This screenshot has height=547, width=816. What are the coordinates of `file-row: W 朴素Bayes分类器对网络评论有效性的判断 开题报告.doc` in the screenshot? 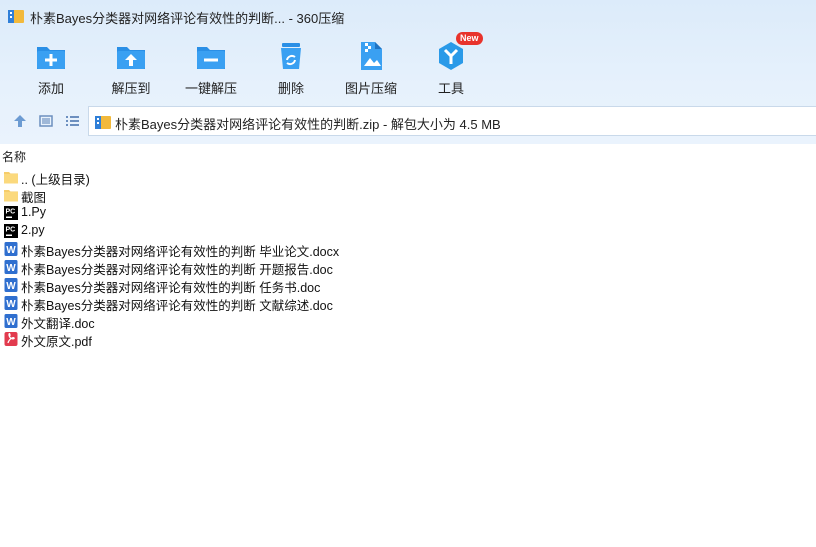 It's located at (408, 267).